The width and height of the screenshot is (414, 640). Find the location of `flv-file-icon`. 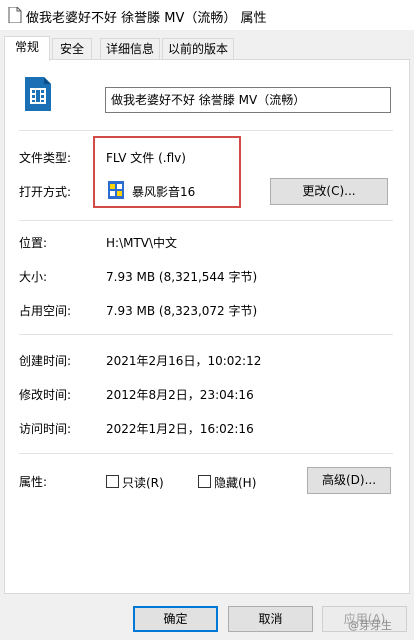

flv-file-icon is located at coordinates (38, 94).